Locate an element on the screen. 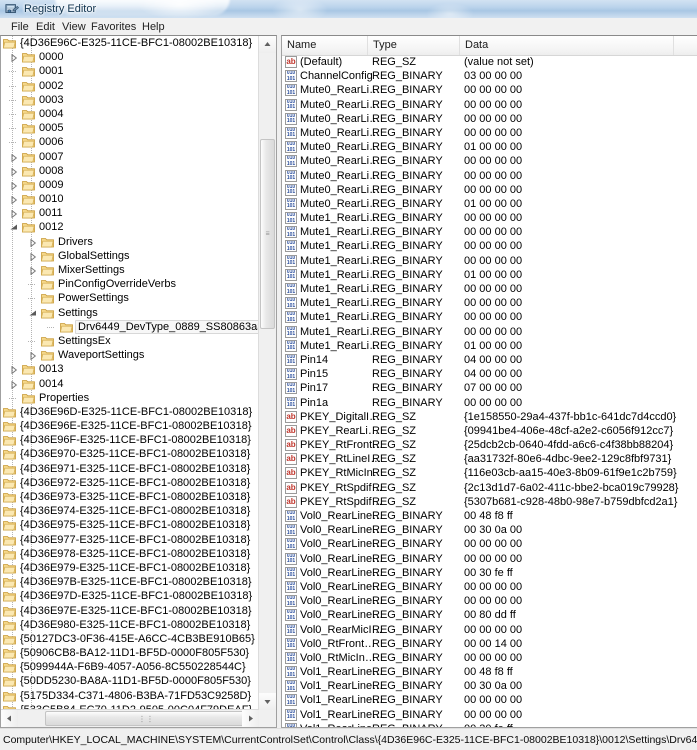 The image size is (697, 750). tree-node-label: Drivers is located at coordinates (75, 242).